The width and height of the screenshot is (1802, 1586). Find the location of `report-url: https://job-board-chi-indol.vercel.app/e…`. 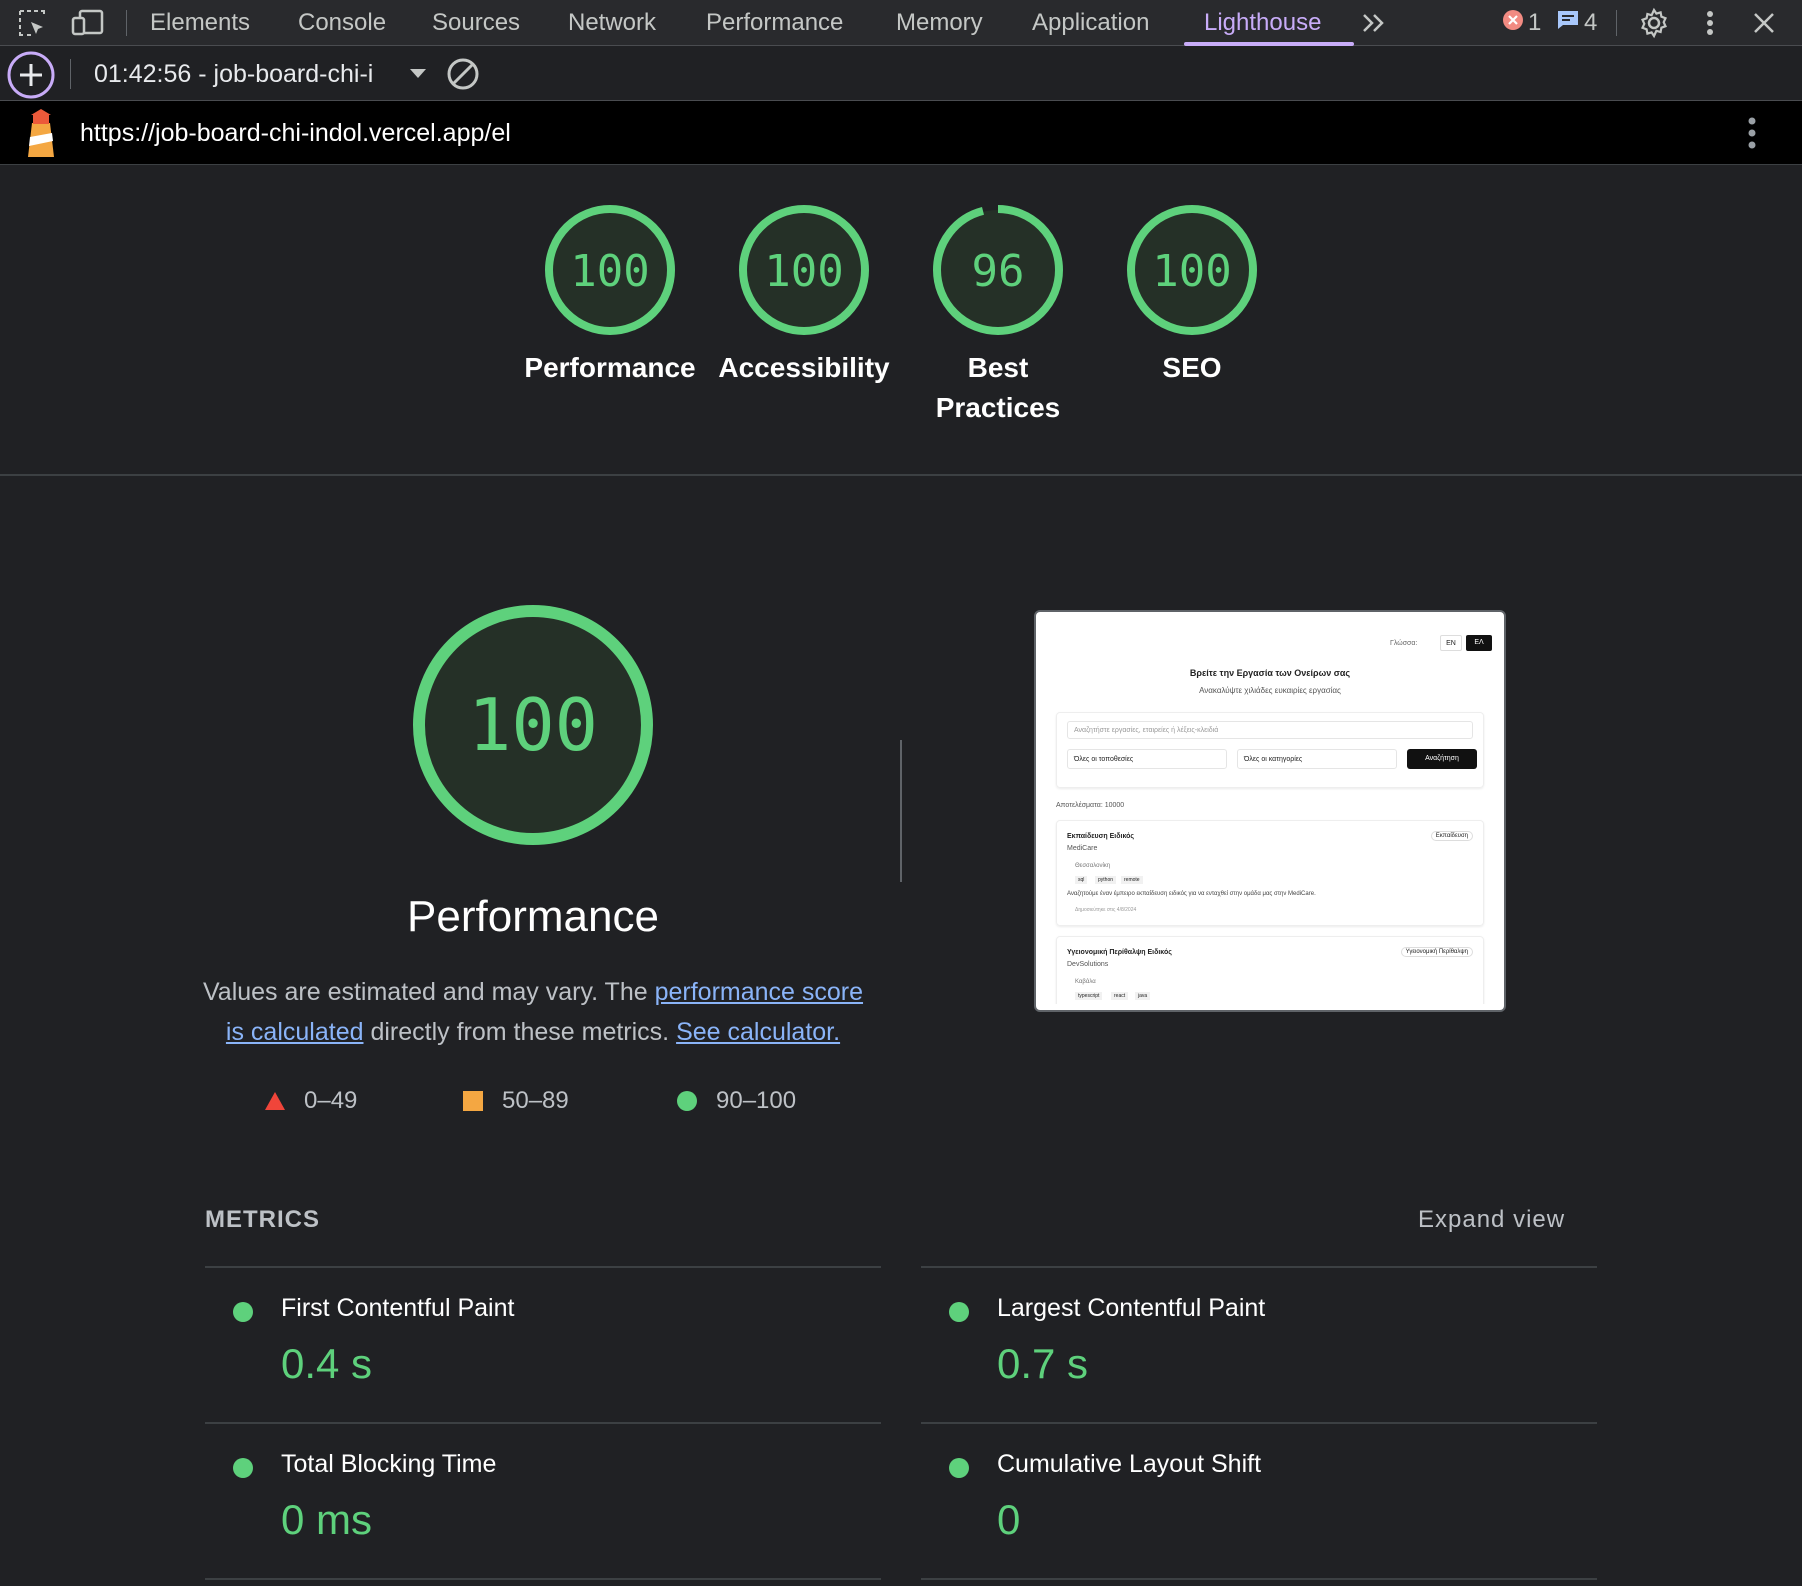

report-url: https://job-board-chi-indol.vercel.app/e… is located at coordinates (295, 133).